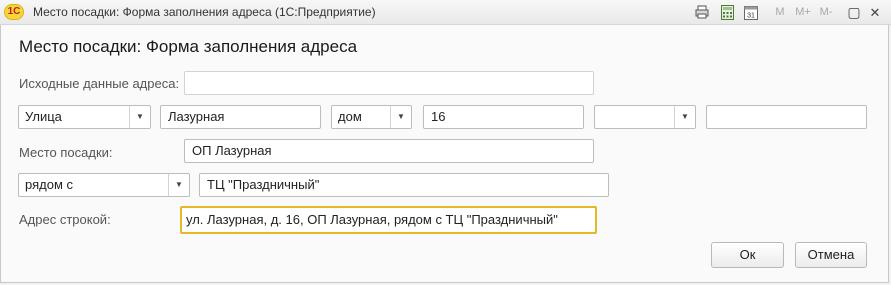 This screenshot has height=285, width=891. Describe the element at coordinates (389, 151) in the screenshot. I see `place-field: ОП Лазурная` at that location.